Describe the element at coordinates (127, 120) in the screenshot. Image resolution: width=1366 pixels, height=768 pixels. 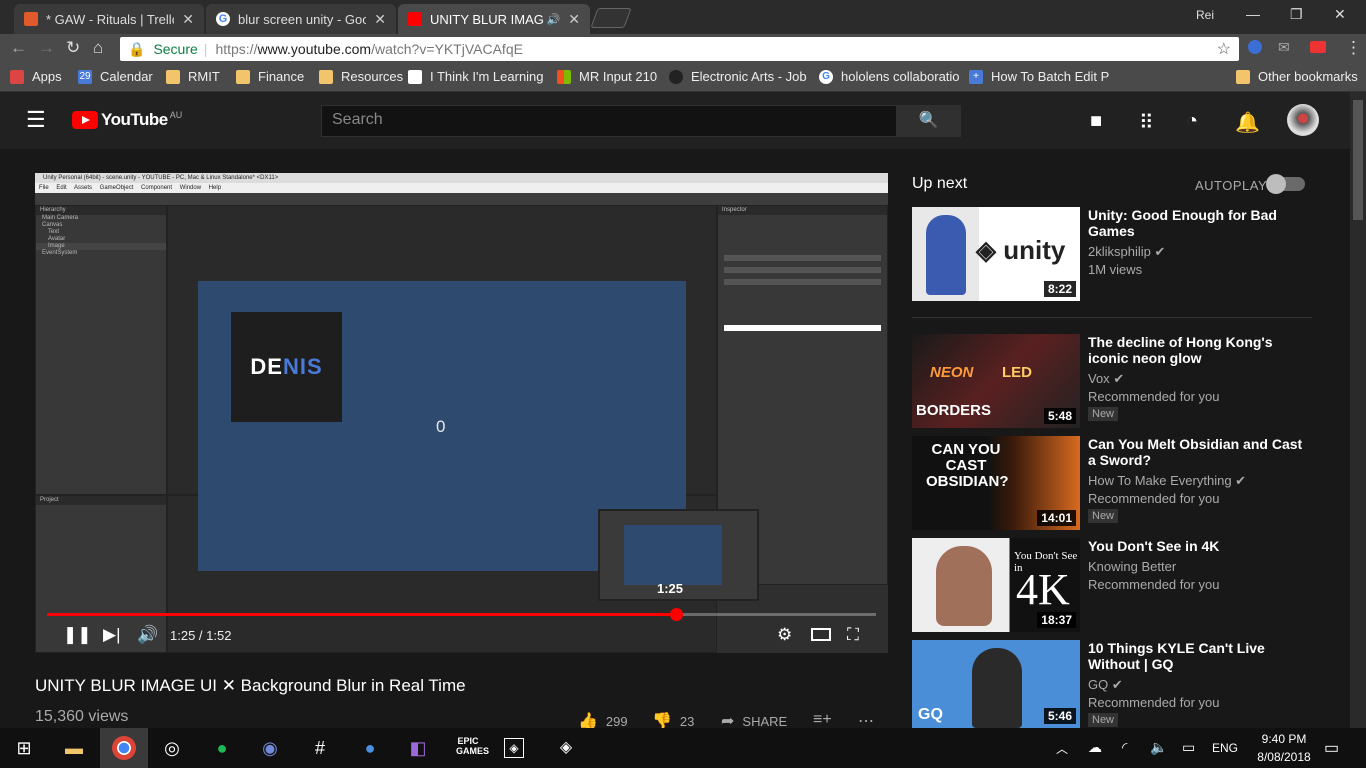
I see `youtube-logo: YouTube AU` at that location.